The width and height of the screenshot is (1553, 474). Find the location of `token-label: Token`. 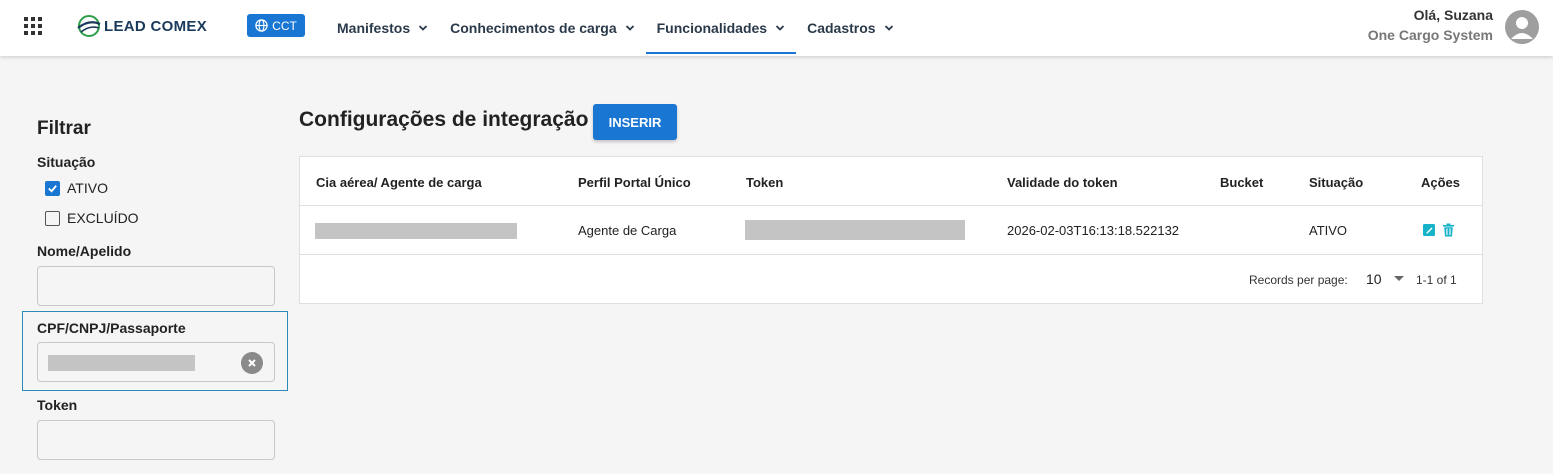

token-label: Token is located at coordinates (57, 405).